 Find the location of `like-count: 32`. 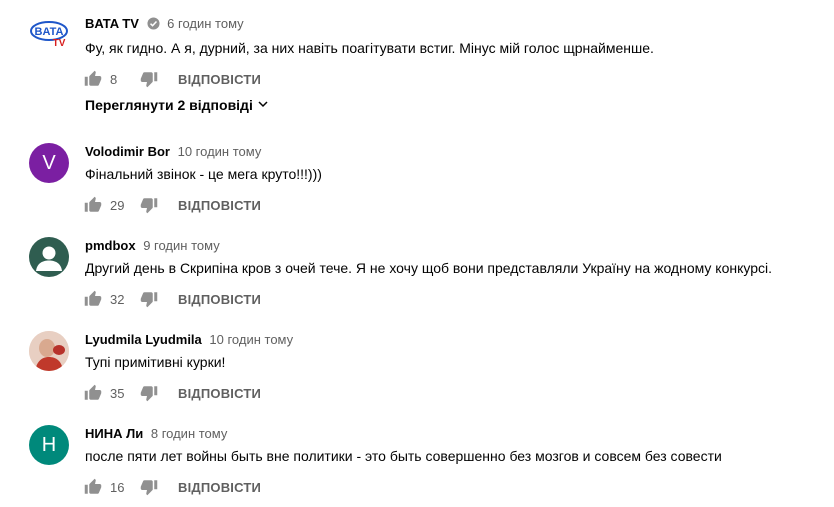

like-count: 32 is located at coordinates (117, 299).